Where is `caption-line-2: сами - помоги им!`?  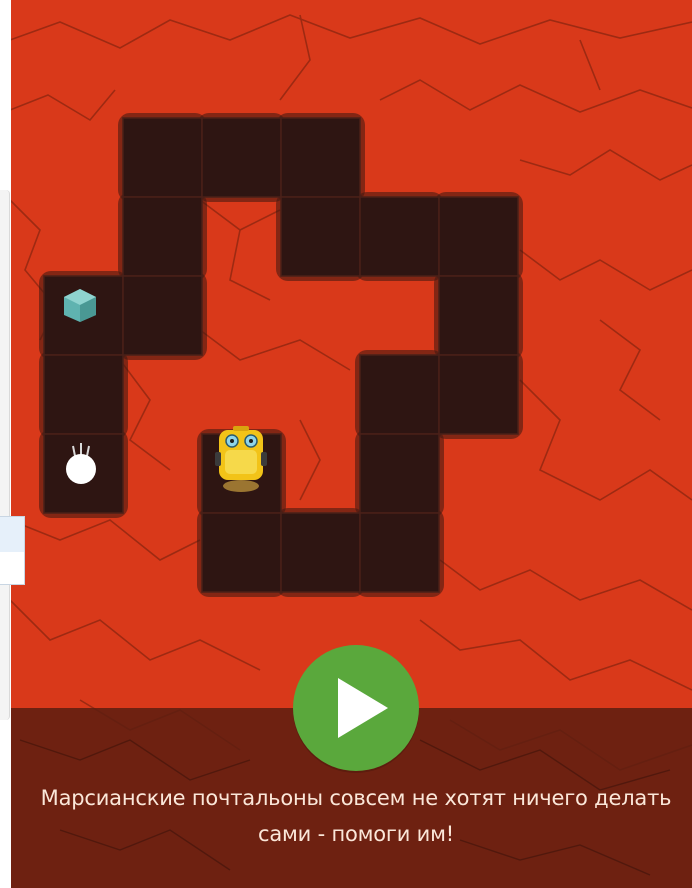 caption-line-2: сами - помоги им! is located at coordinates (356, 834).